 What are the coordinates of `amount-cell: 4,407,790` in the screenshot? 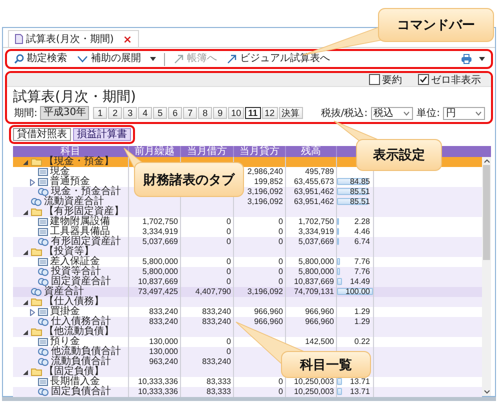 It's located at (213, 291).